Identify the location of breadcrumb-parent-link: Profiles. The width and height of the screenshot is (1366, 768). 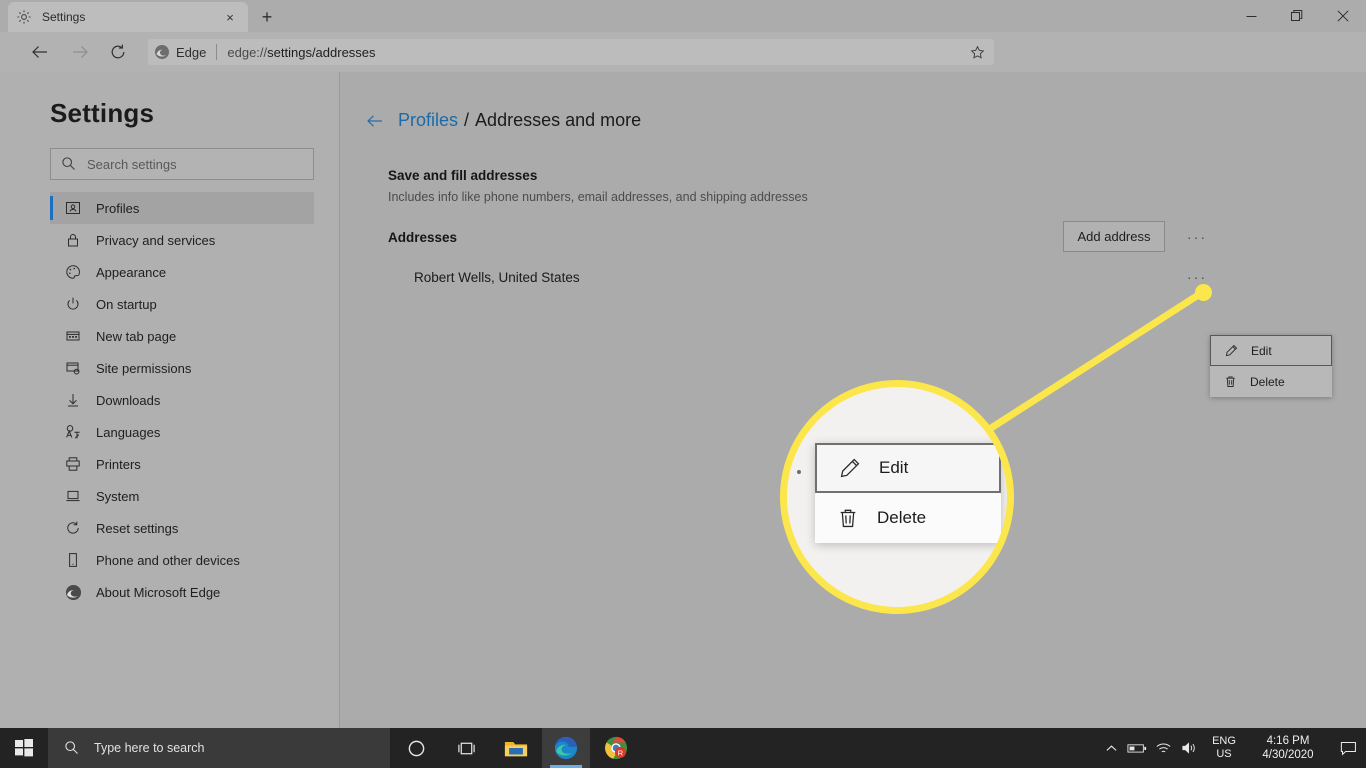
(428, 120).